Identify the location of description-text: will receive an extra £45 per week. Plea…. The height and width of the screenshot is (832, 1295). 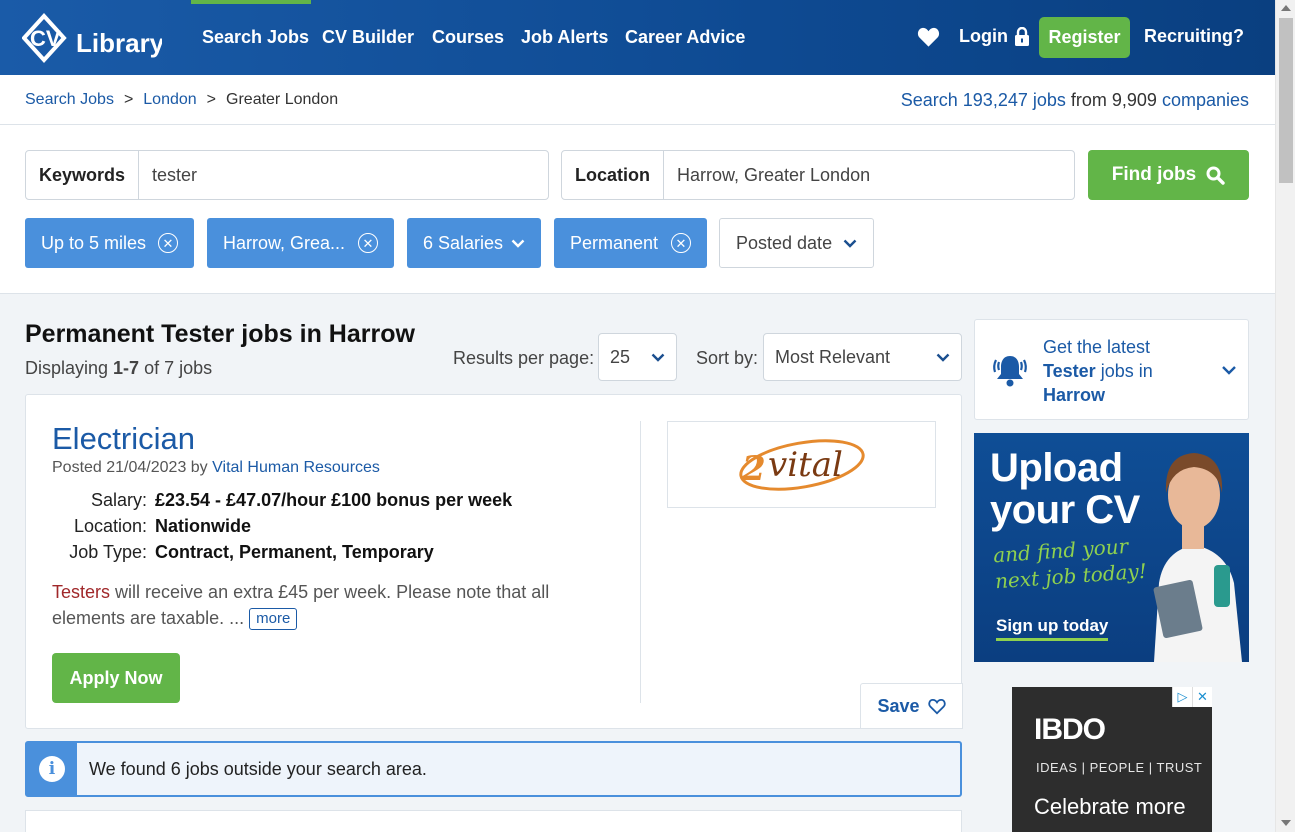
(301, 605).